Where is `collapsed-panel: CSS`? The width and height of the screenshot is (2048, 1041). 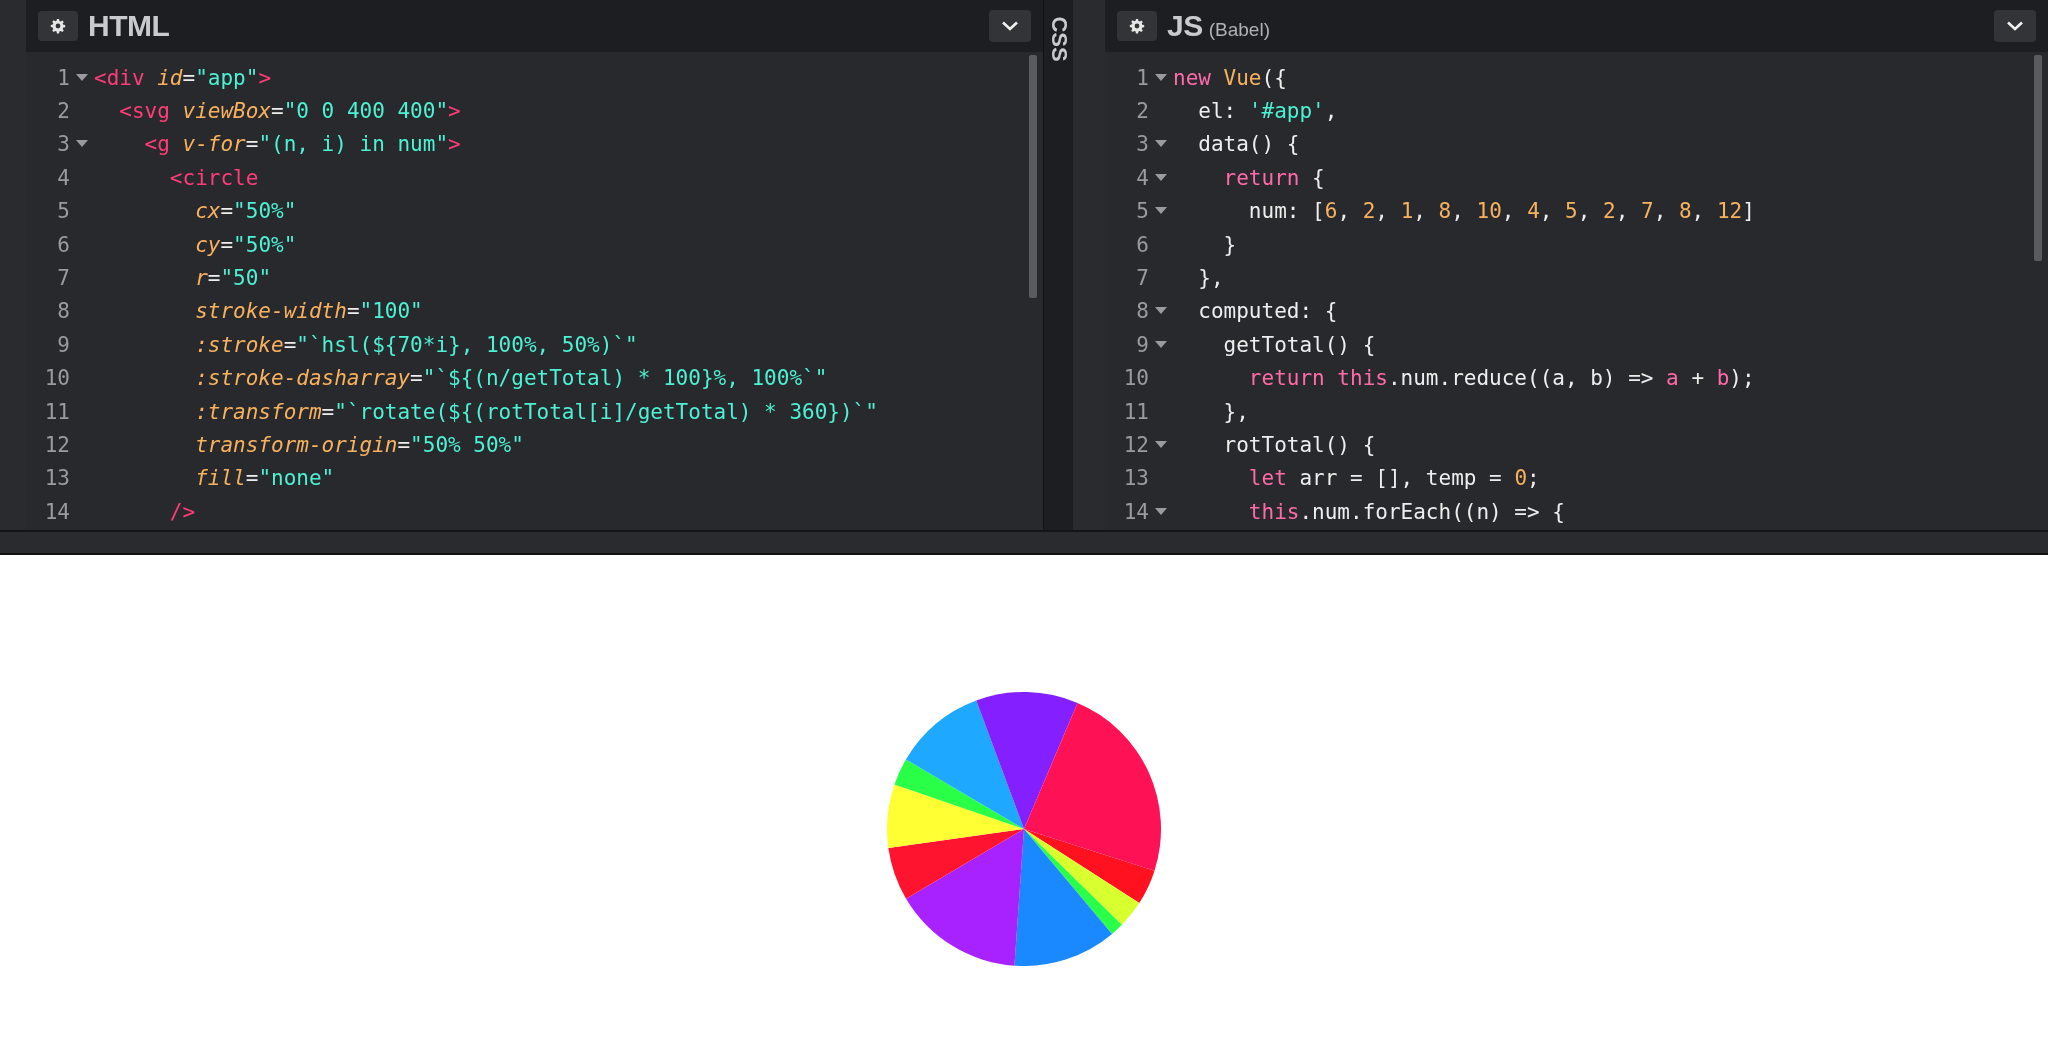
collapsed-panel: CSS is located at coordinates (1058, 265).